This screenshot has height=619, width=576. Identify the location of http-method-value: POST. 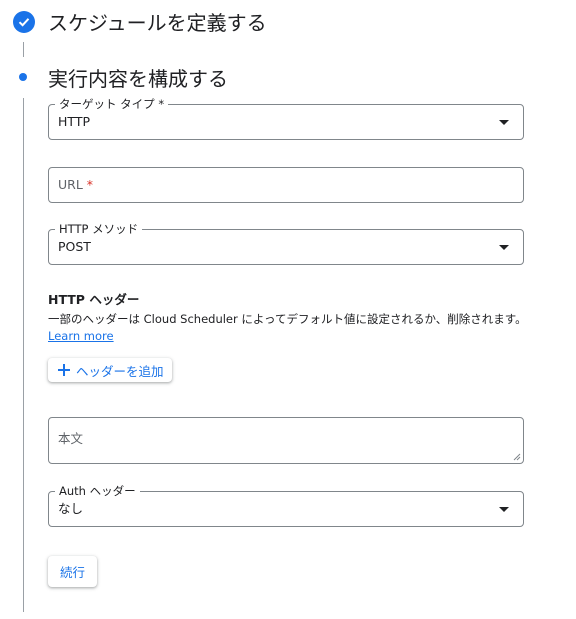
(74, 246).